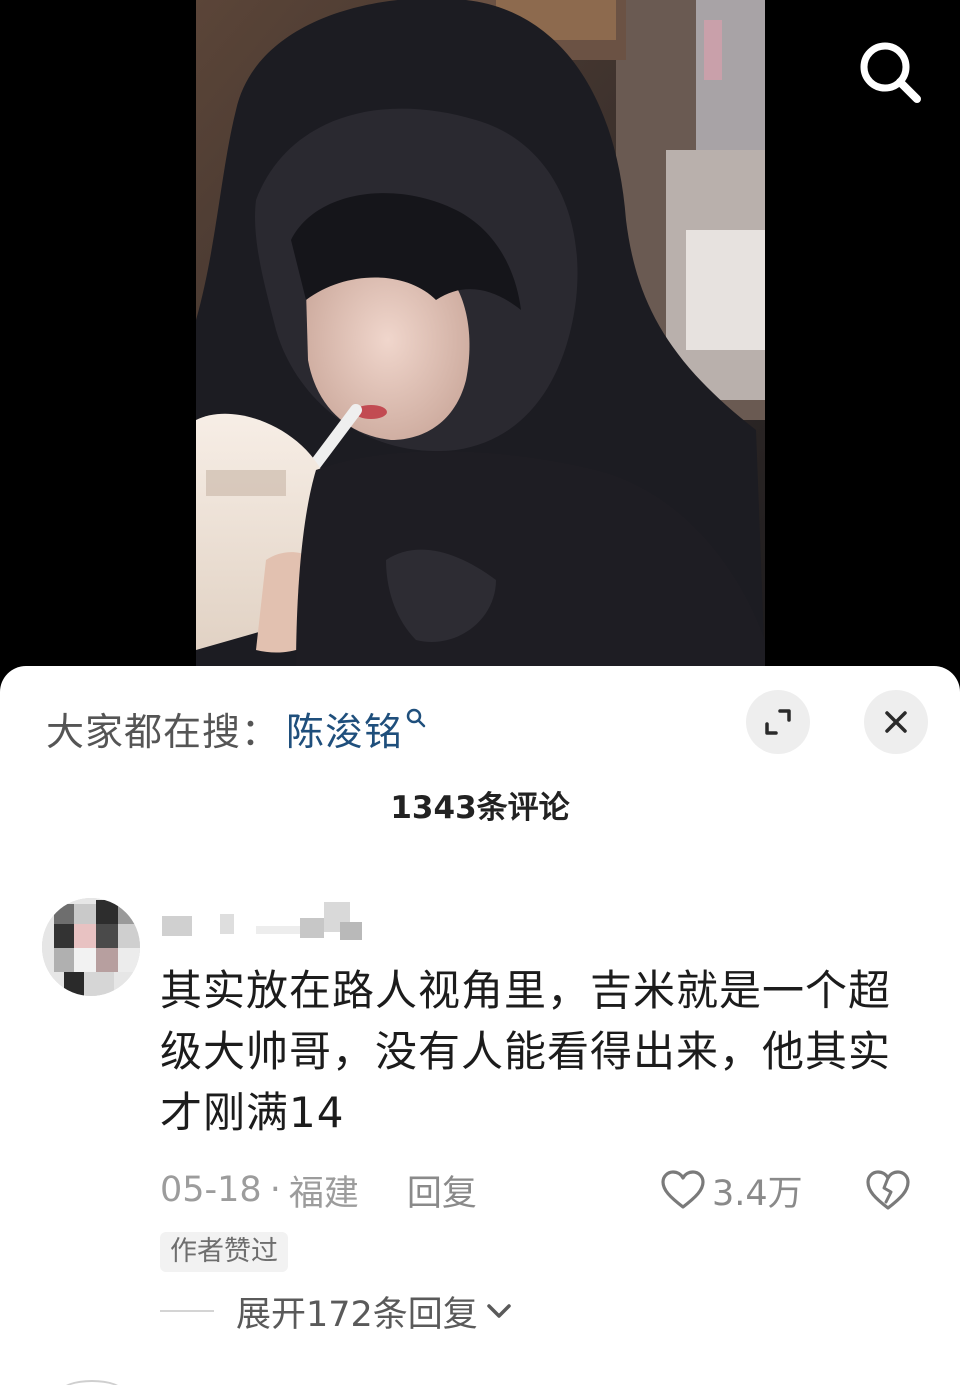  What do you see at coordinates (187, 1311) in the screenshot?
I see `expand-divider` at bounding box center [187, 1311].